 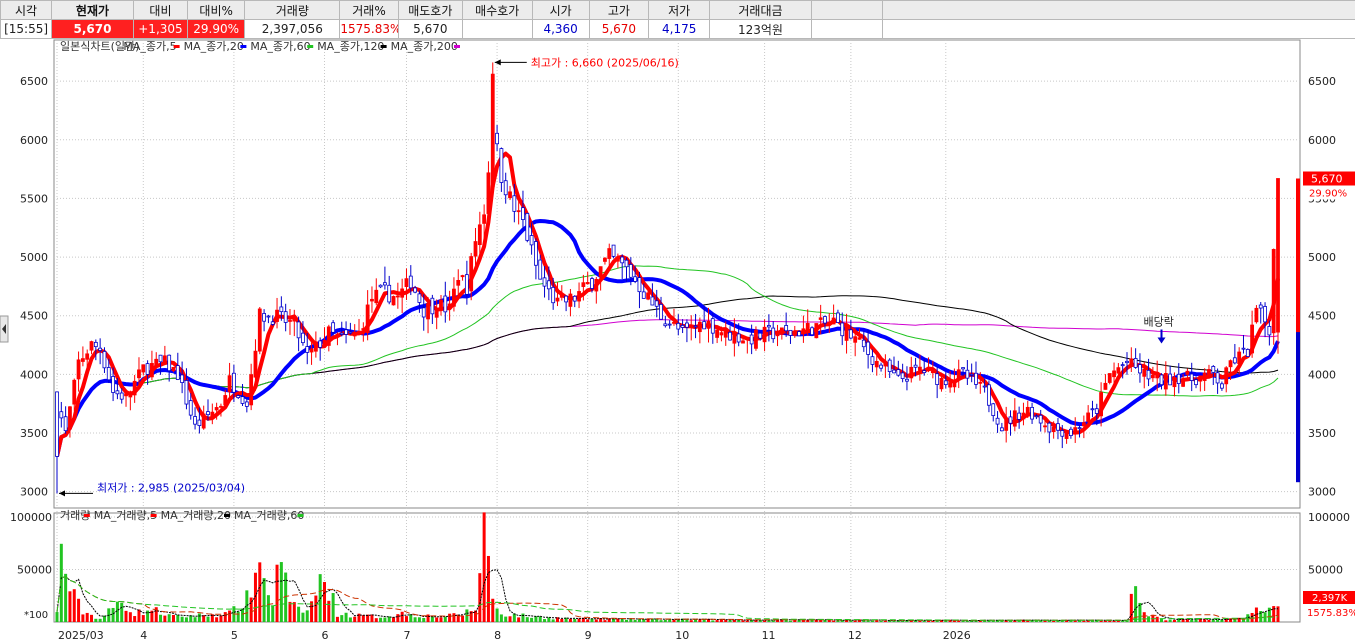 What do you see at coordinates (160, 10) in the screenshot?
I see `header-change: 대비` at bounding box center [160, 10].